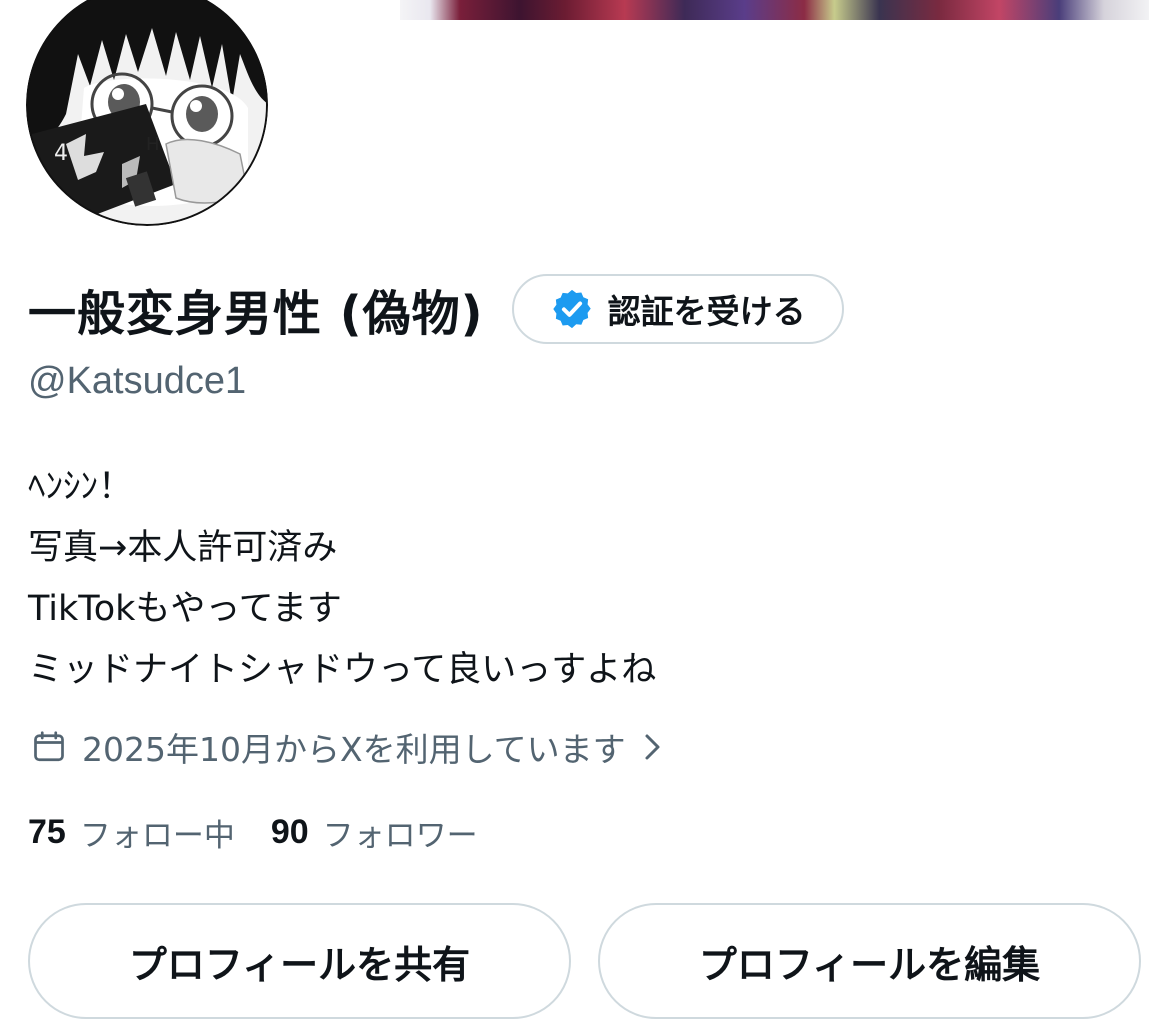  Describe the element at coordinates (157, 835) in the screenshot. I see `following-label: フォロー中` at that location.